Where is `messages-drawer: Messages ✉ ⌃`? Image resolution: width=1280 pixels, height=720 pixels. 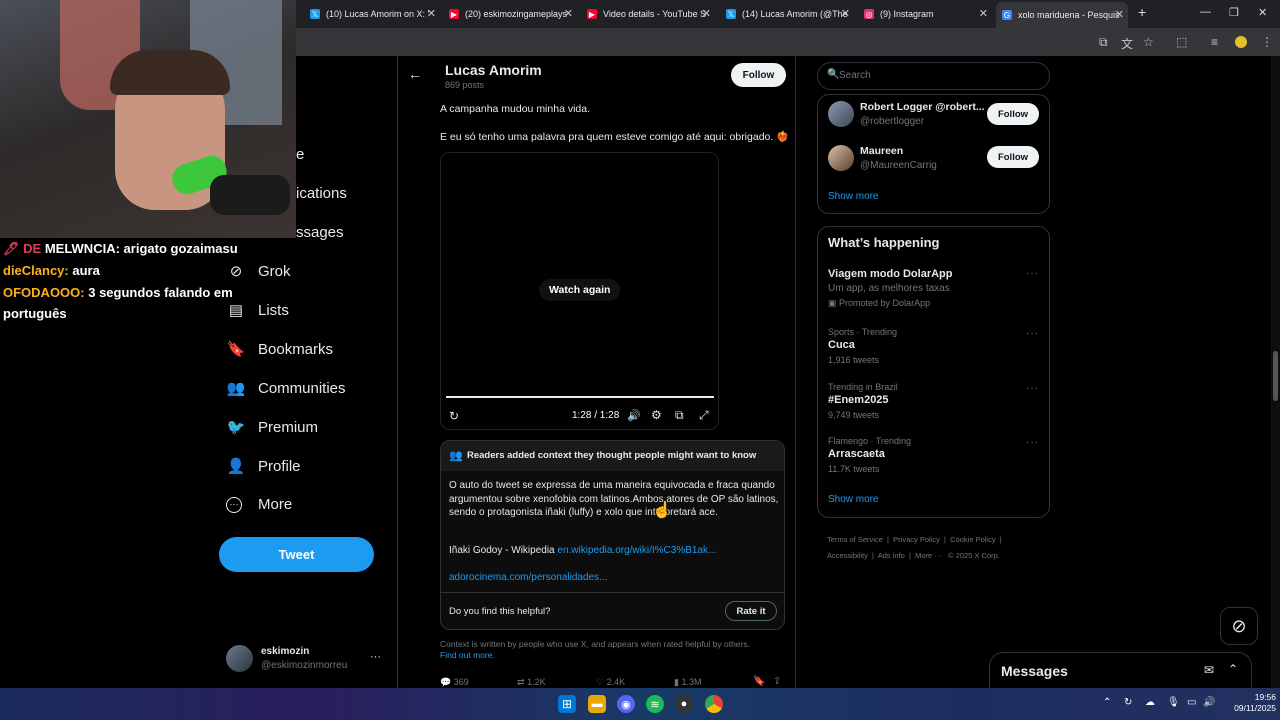
messages-drawer: Messages ✉ ⌃ is located at coordinates (1120, 672).